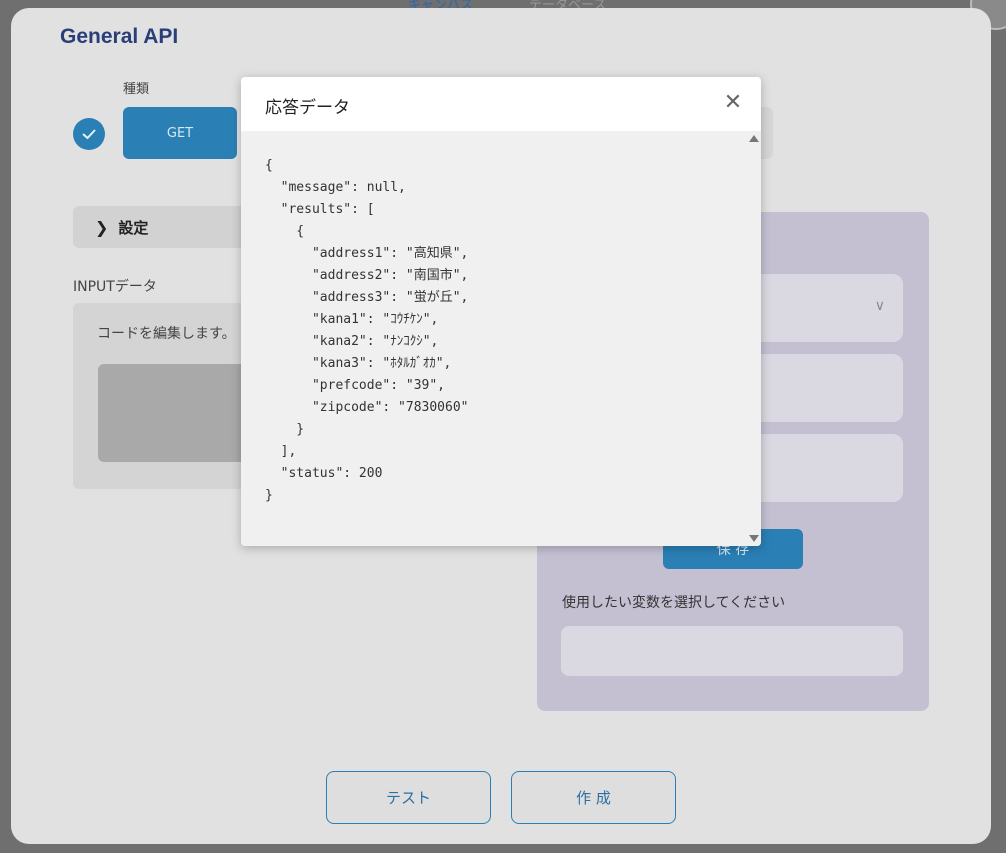 The image size is (1006, 853). What do you see at coordinates (327, 209) in the screenshot?
I see `json-line: "results": [` at bounding box center [327, 209].